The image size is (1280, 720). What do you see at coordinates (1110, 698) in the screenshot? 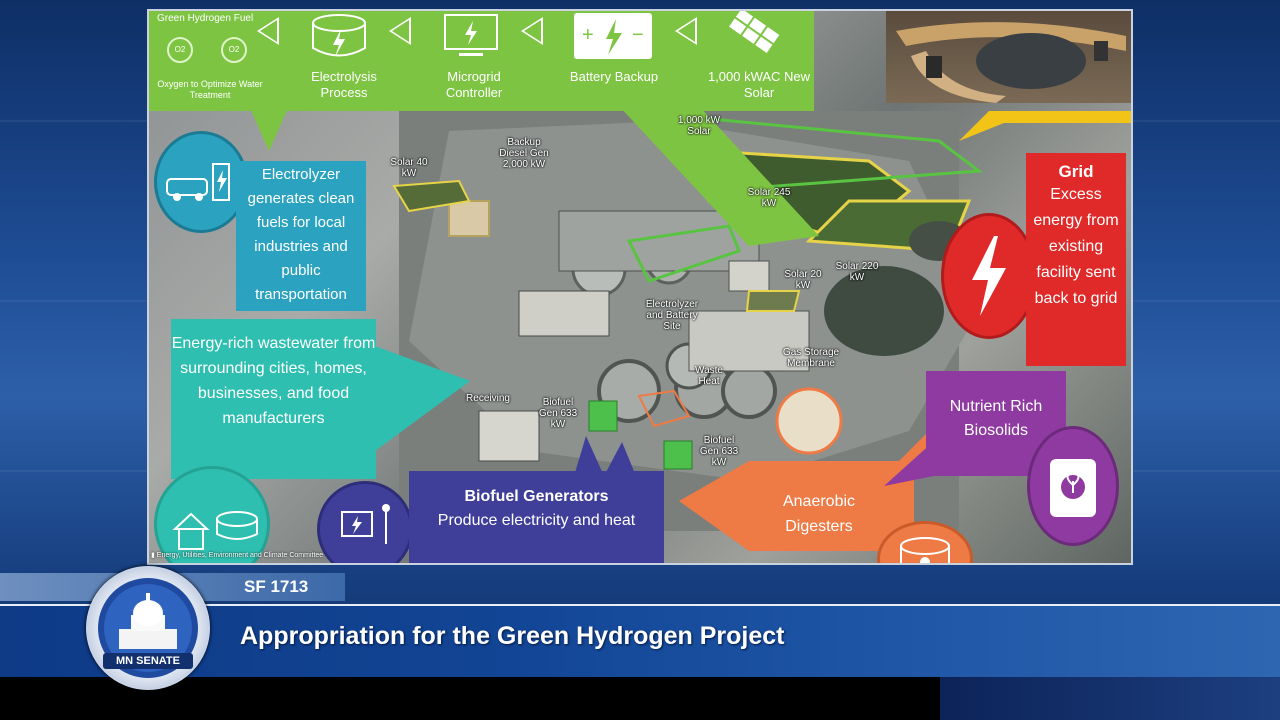
I see `bottom-accent` at bounding box center [1110, 698].